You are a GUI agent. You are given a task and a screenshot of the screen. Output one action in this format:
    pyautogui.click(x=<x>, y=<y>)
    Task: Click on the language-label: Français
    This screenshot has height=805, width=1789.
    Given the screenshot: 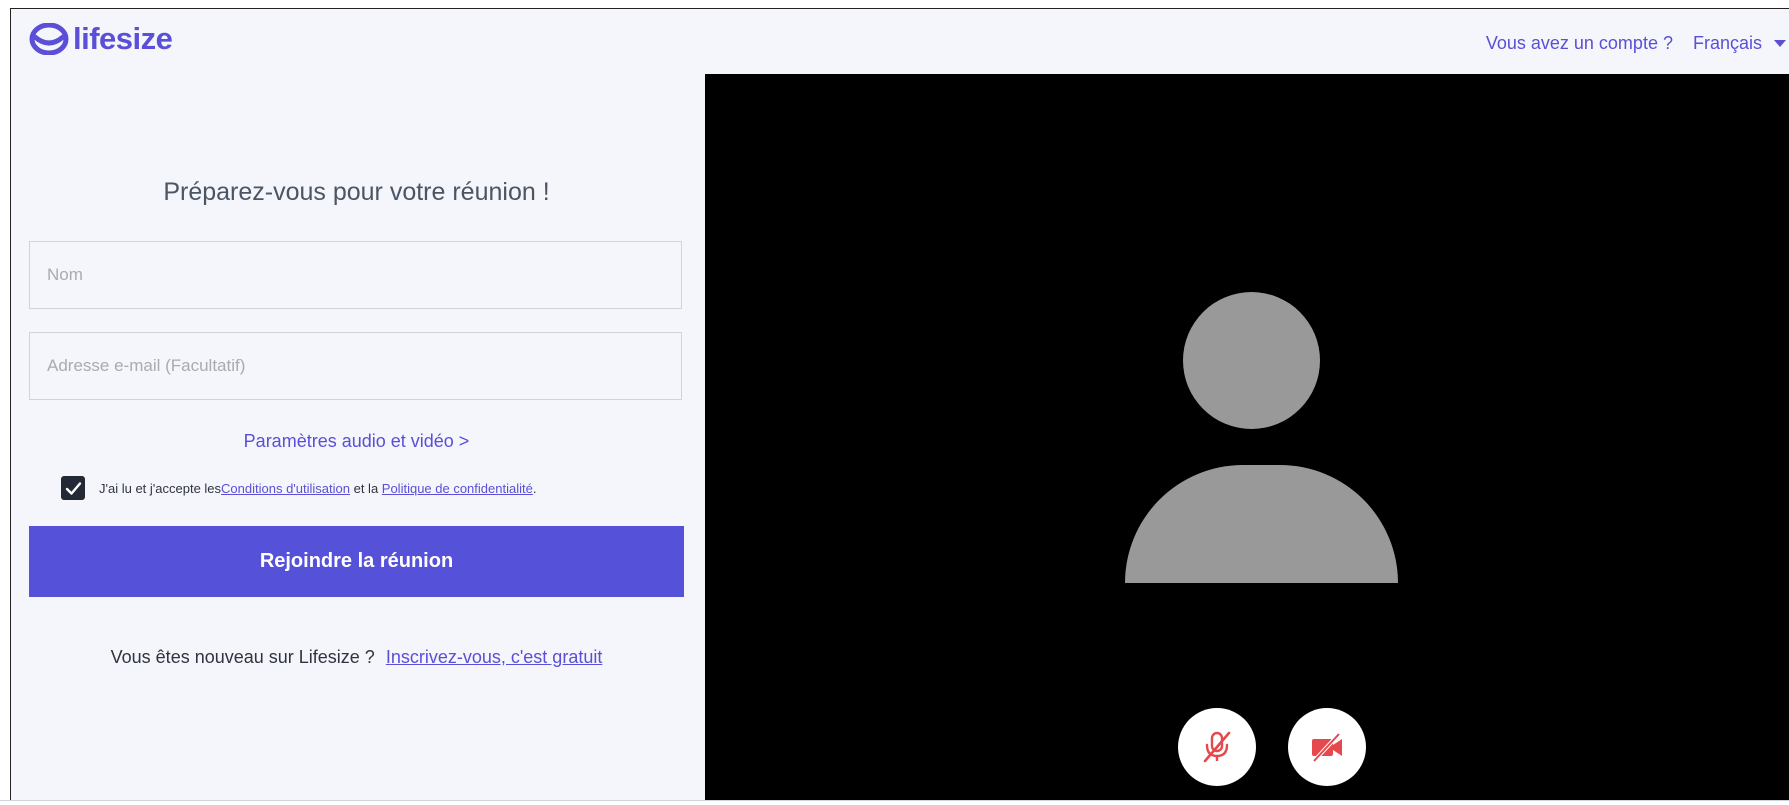 What is the action you would take?
    pyautogui.click(x=1727, y=43)
    